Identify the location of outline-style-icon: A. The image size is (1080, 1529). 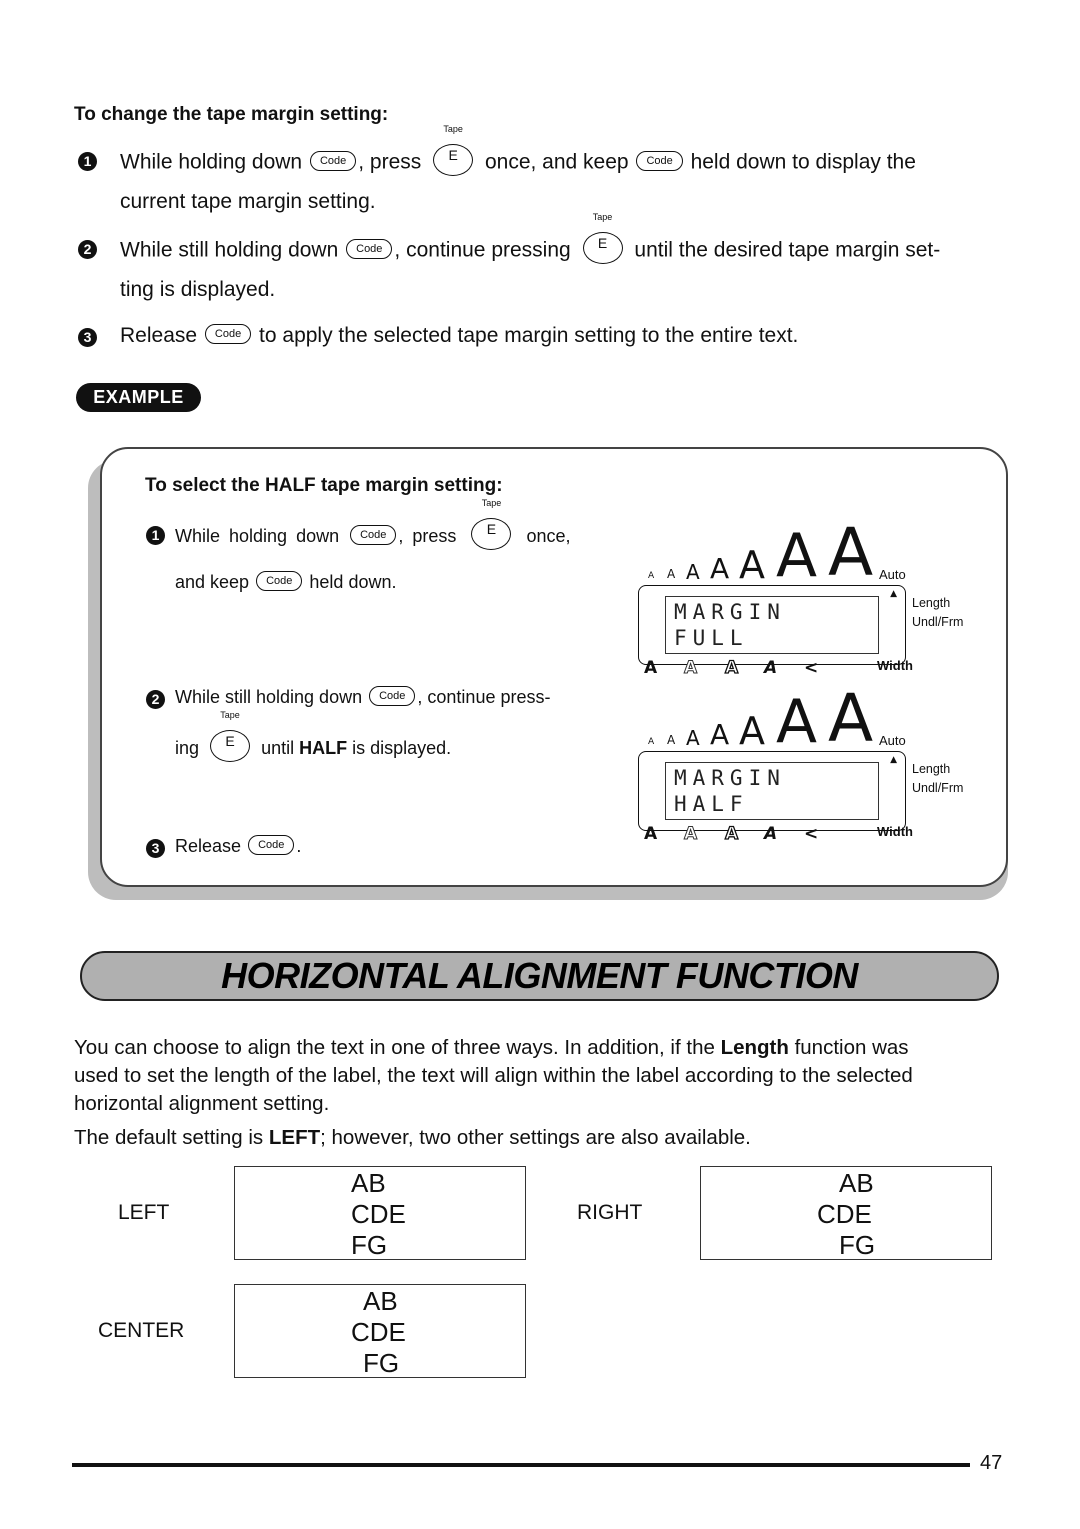
(690, 668).